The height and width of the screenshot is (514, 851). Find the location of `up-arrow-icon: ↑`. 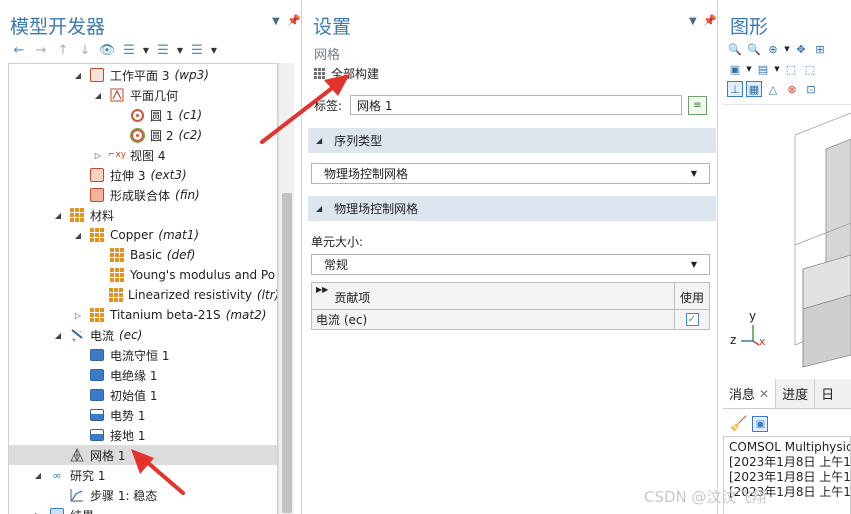

up-arrow-icon: ↑ is located at coordinates (63, 50).